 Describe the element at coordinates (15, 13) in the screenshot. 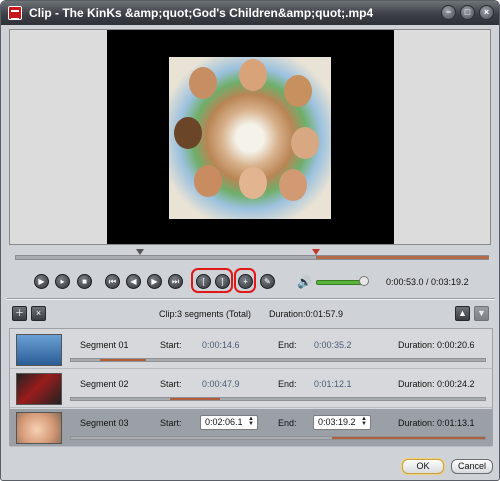

I see `film-icon` at that location.